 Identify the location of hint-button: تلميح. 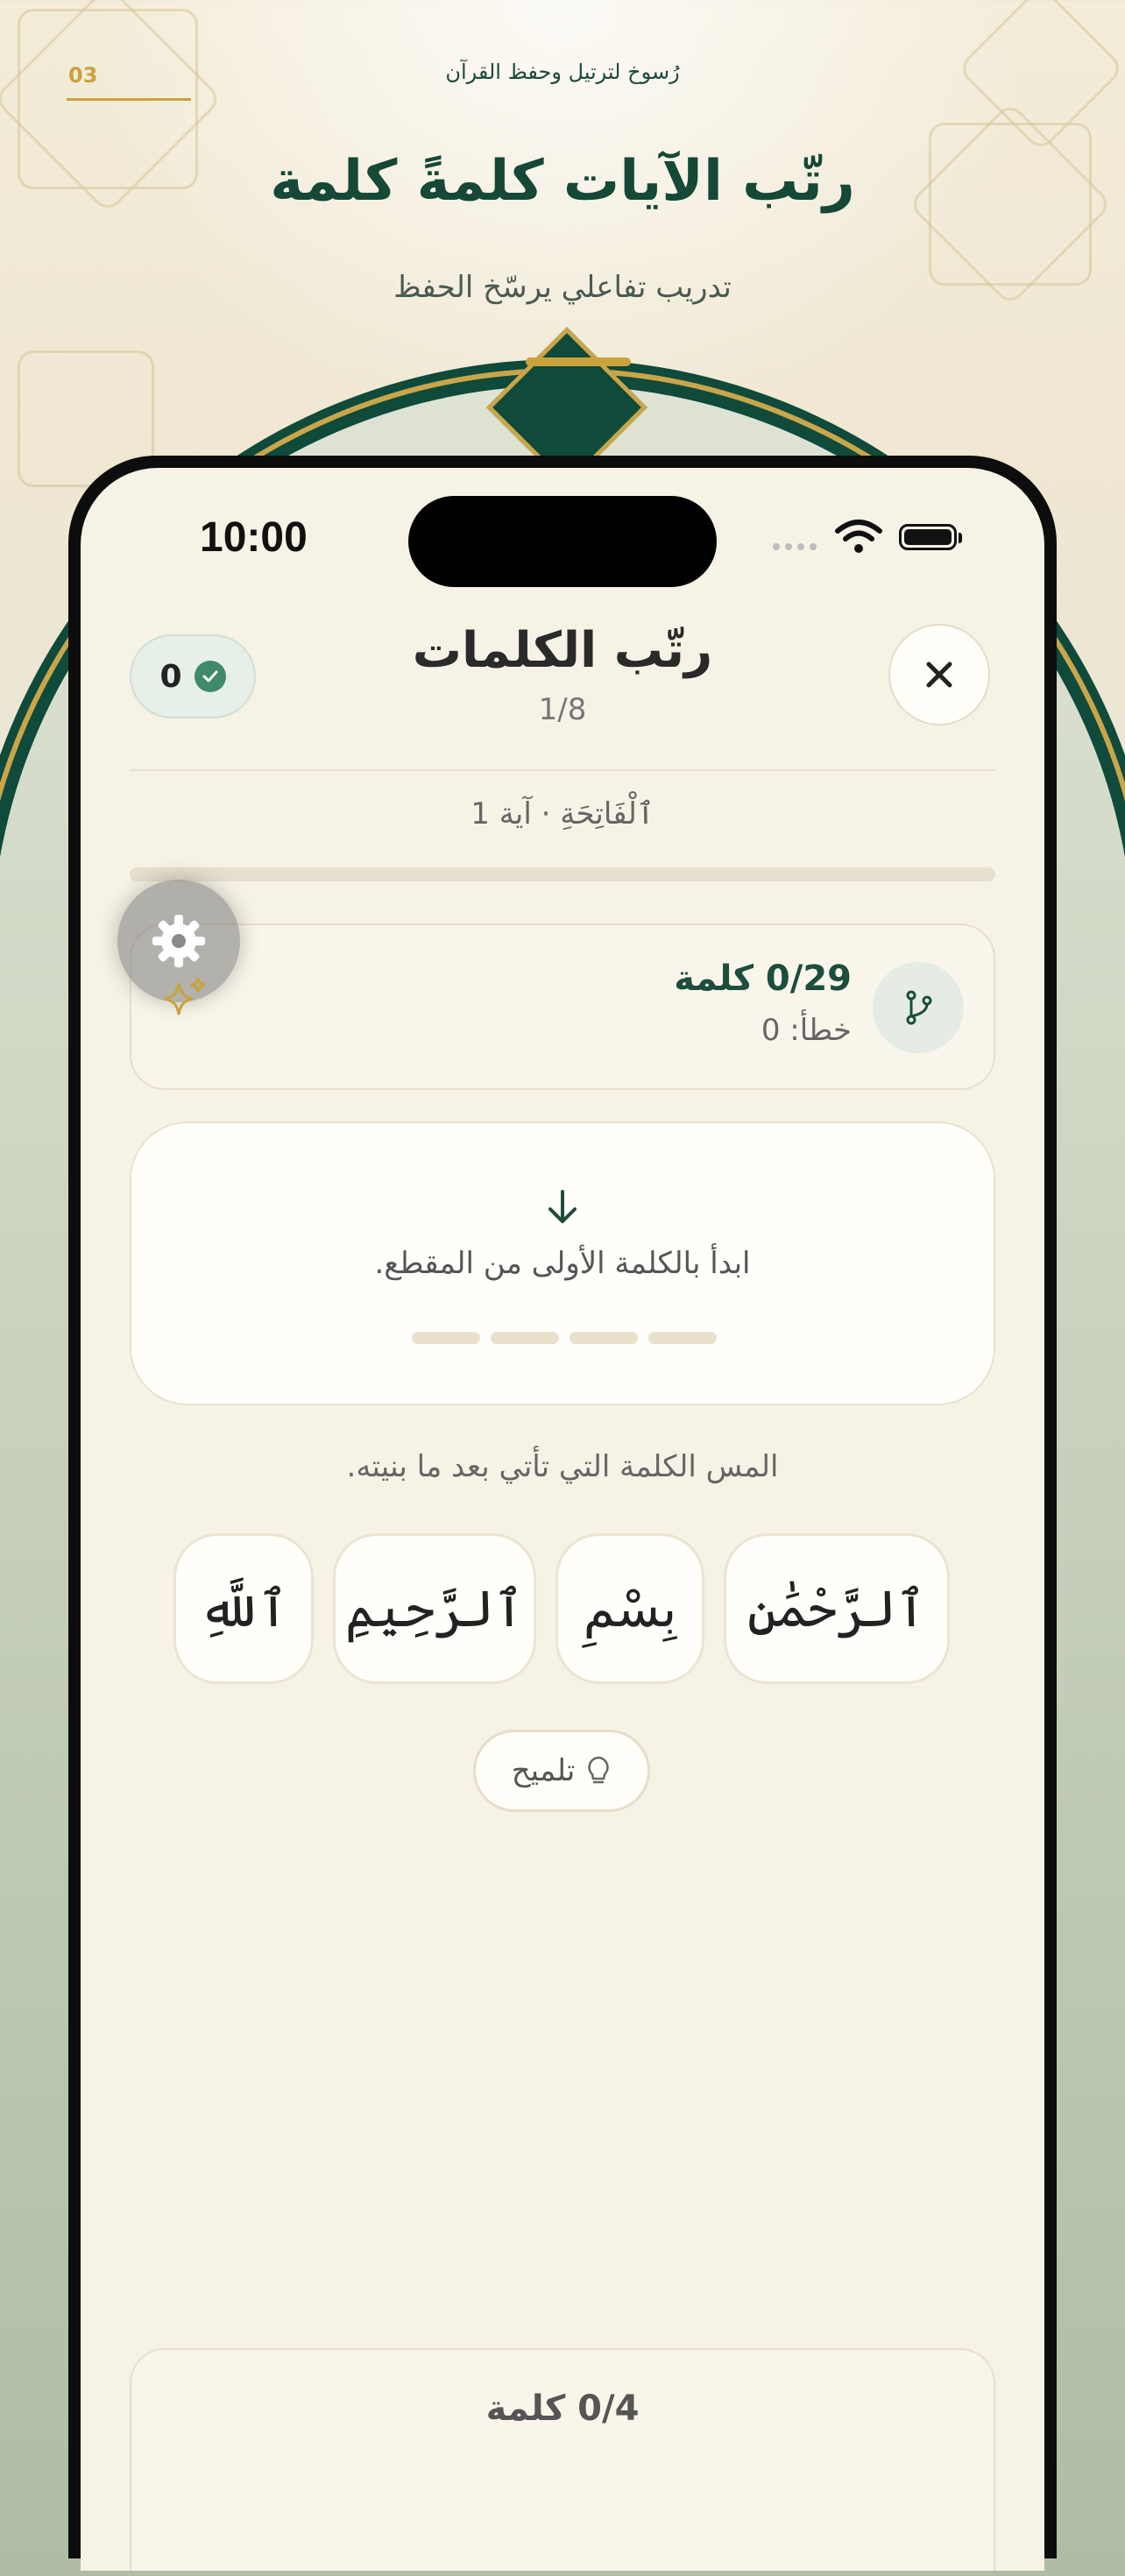
(561, 1771).